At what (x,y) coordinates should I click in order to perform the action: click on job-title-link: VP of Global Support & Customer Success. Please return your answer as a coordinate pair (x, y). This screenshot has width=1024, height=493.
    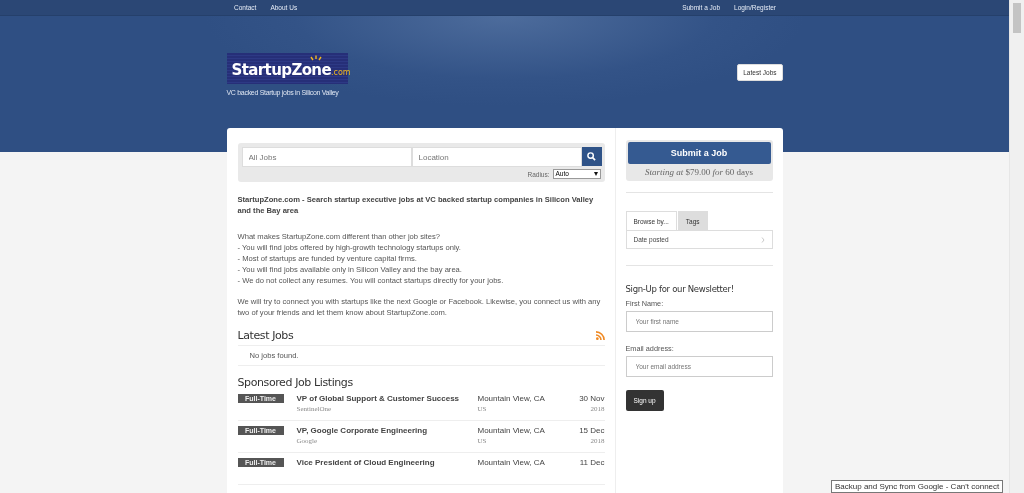
    Looking at the image, I should click on (387, 398).